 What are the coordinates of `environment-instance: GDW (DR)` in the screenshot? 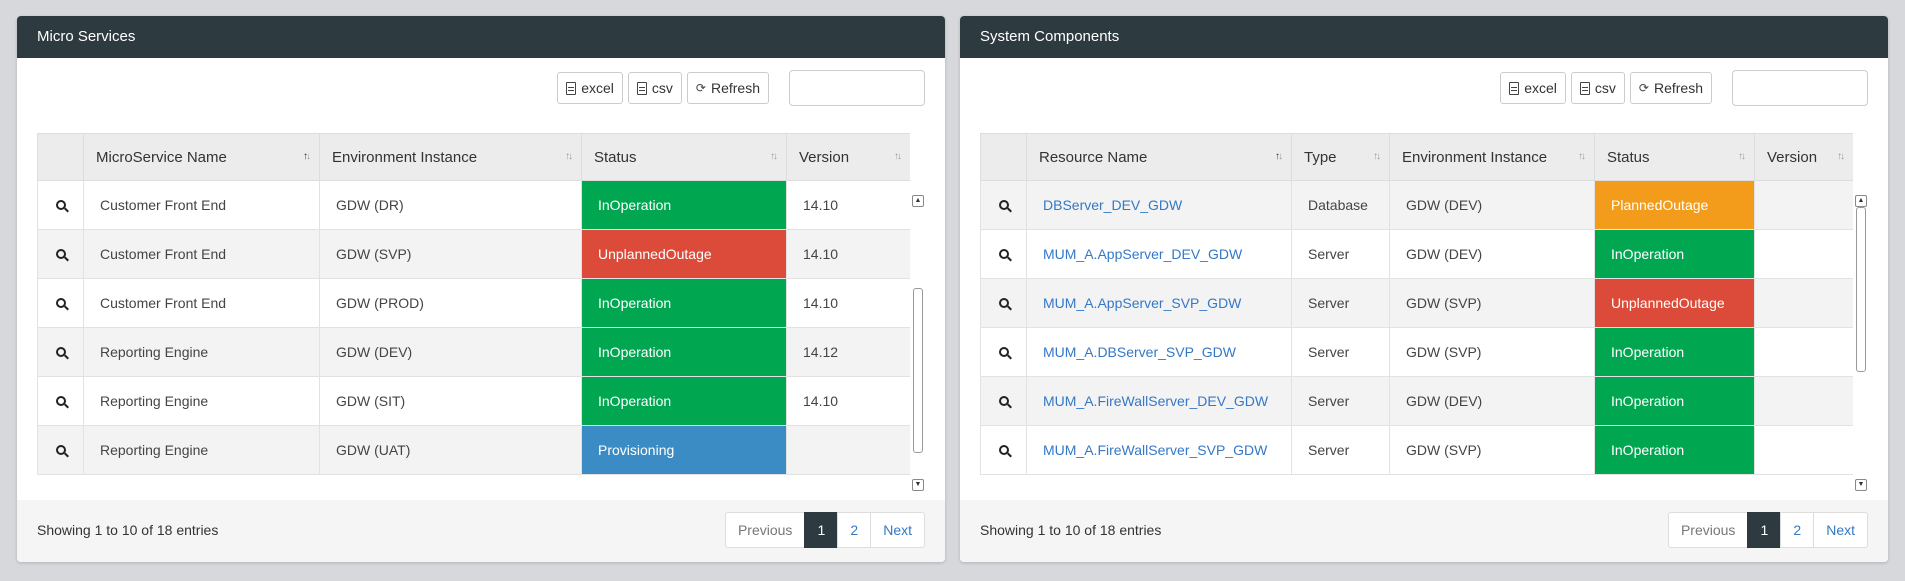 It's located at (450, 205).